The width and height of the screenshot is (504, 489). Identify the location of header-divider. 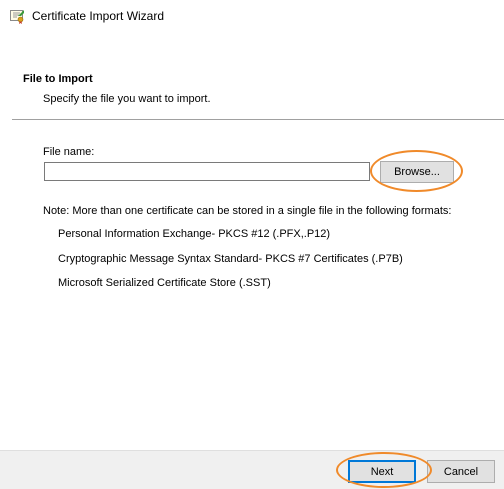
(258, 119).